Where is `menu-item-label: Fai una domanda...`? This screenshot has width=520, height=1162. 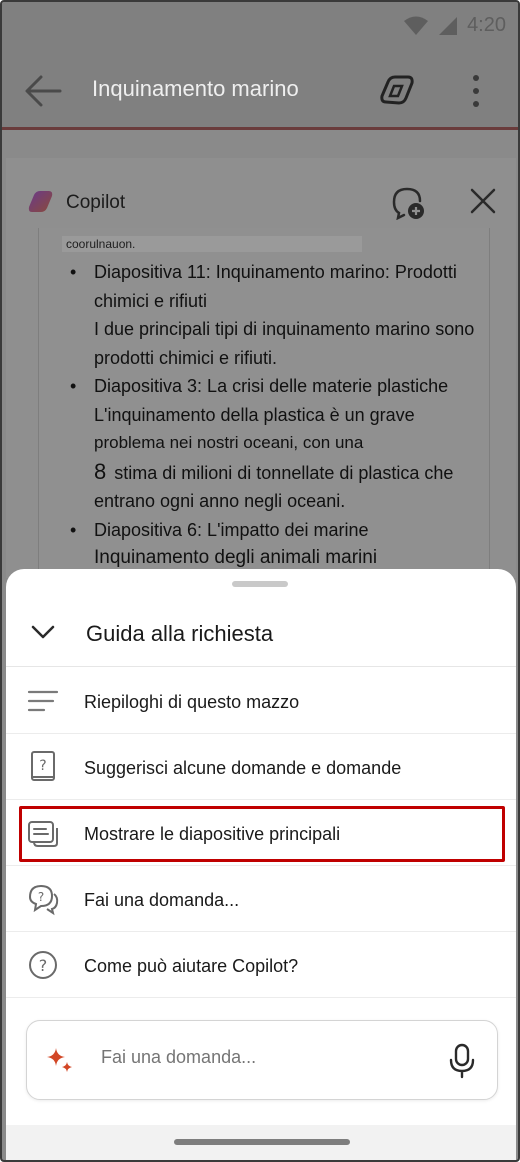 menu-item-label: Fai una domanda... is located at coordinates (162, 900).